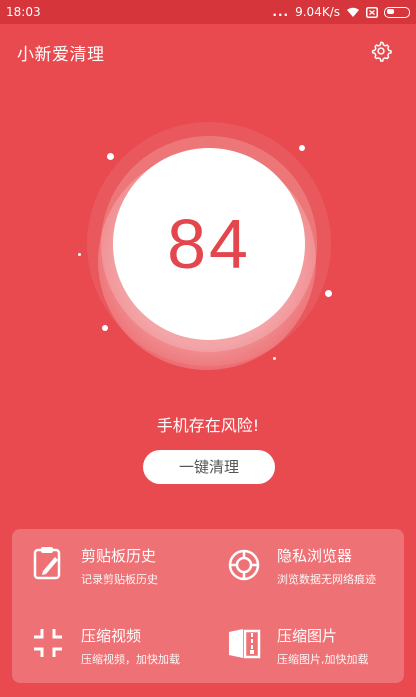 This screenshot has width=416, height=697. Describe the element at coordinates (208, 425) in the screenshot. I see `risk-message: 手机存在风险!` at that location.